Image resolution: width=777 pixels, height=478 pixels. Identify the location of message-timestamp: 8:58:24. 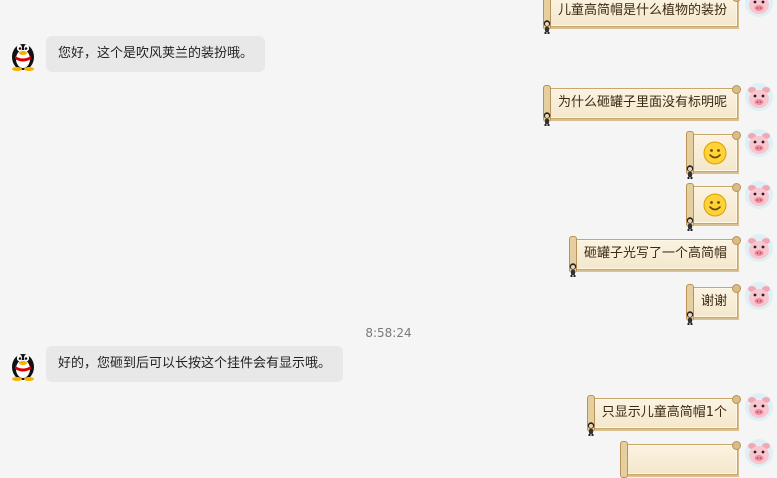
(388, 333).